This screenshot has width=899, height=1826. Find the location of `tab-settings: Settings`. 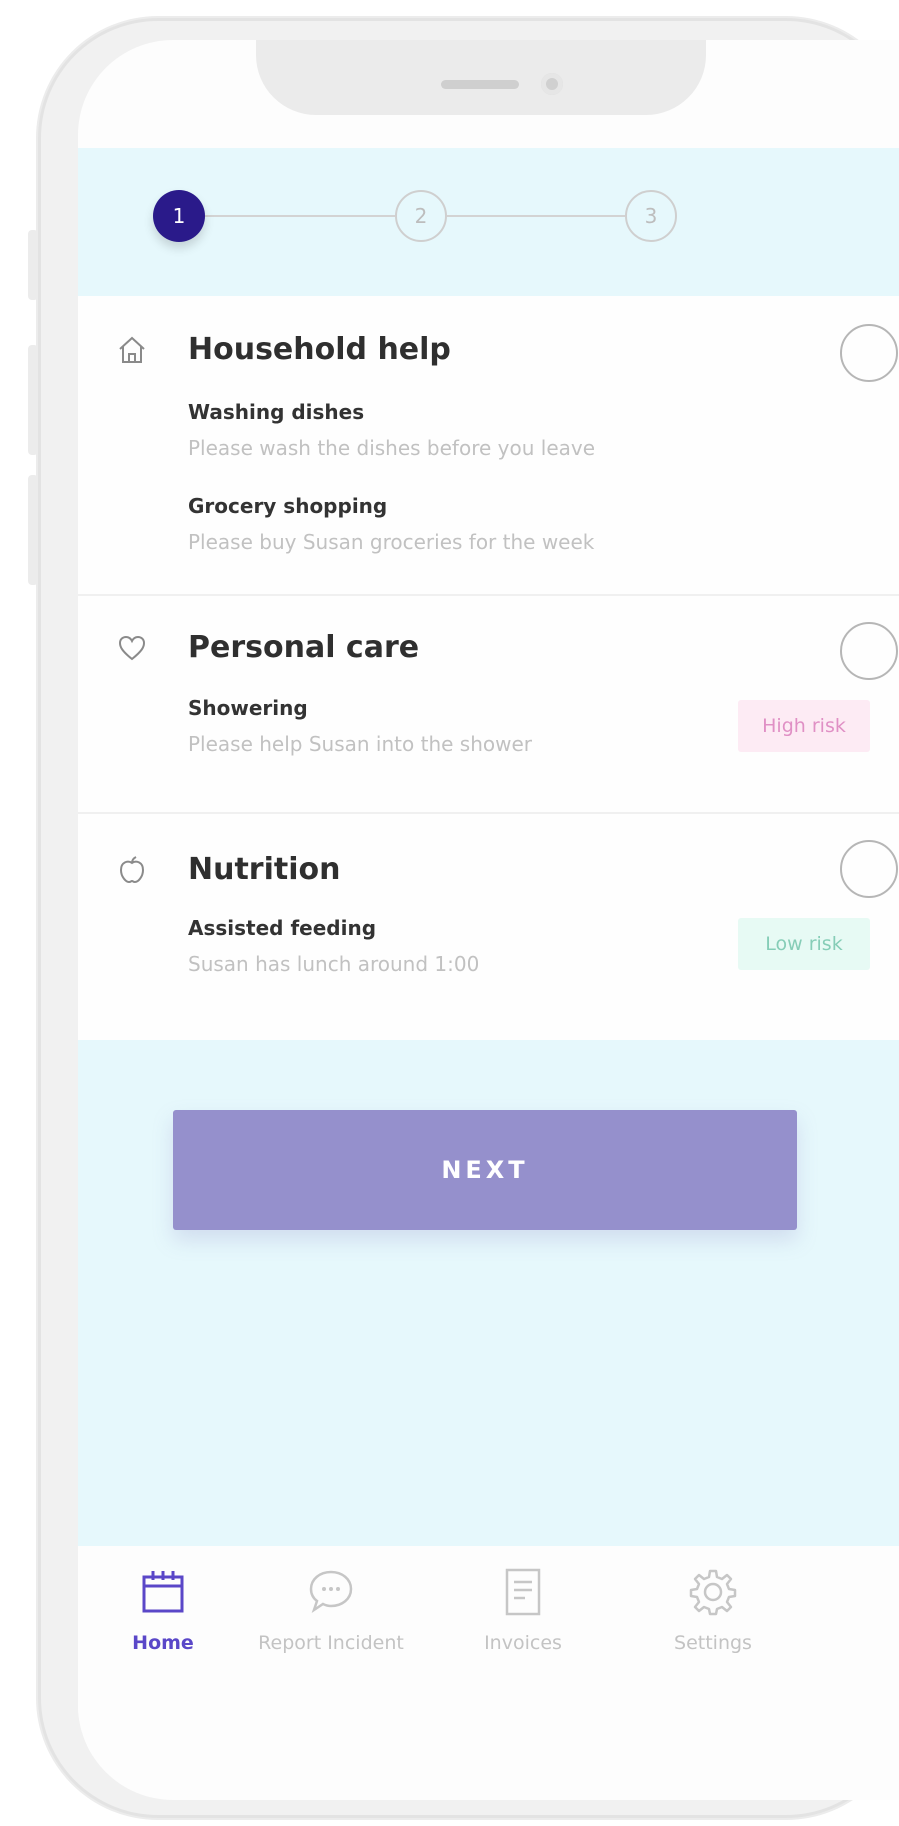

tab-settings: Settings is located at coordinates (713, 1610).